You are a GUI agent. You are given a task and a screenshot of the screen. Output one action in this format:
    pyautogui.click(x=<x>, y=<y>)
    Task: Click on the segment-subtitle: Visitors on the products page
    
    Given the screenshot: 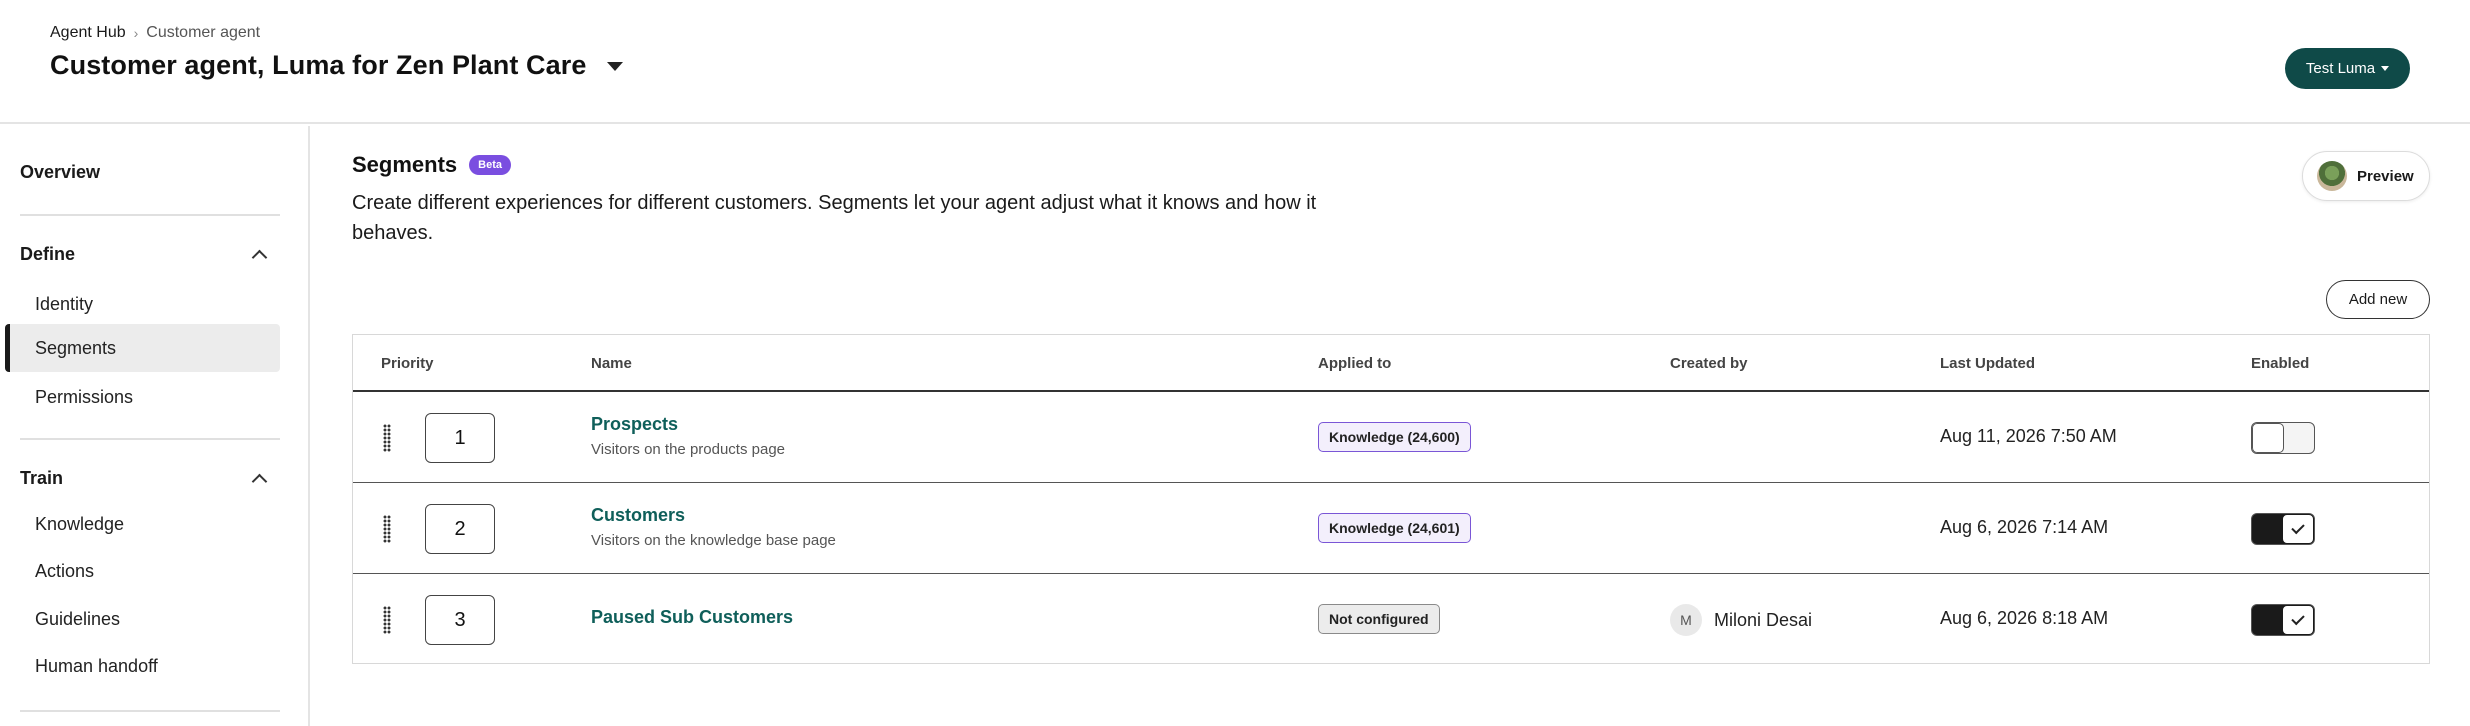 What is the action you would take?
    pyautogui.click(x=688, y=449)
    